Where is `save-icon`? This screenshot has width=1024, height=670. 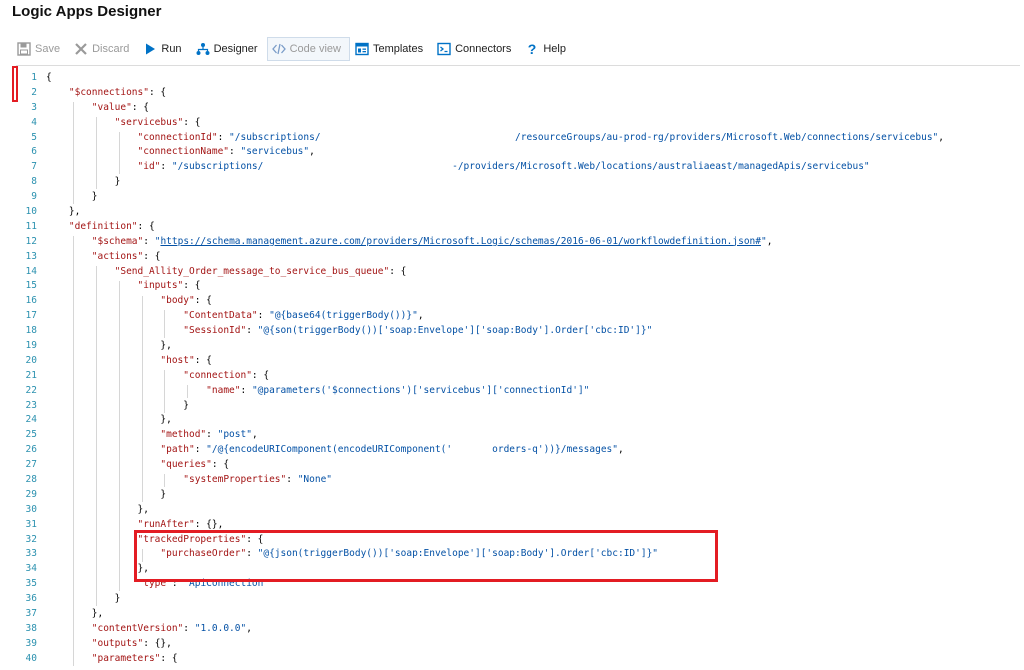 save-icon is located at coordinates (24, 49).